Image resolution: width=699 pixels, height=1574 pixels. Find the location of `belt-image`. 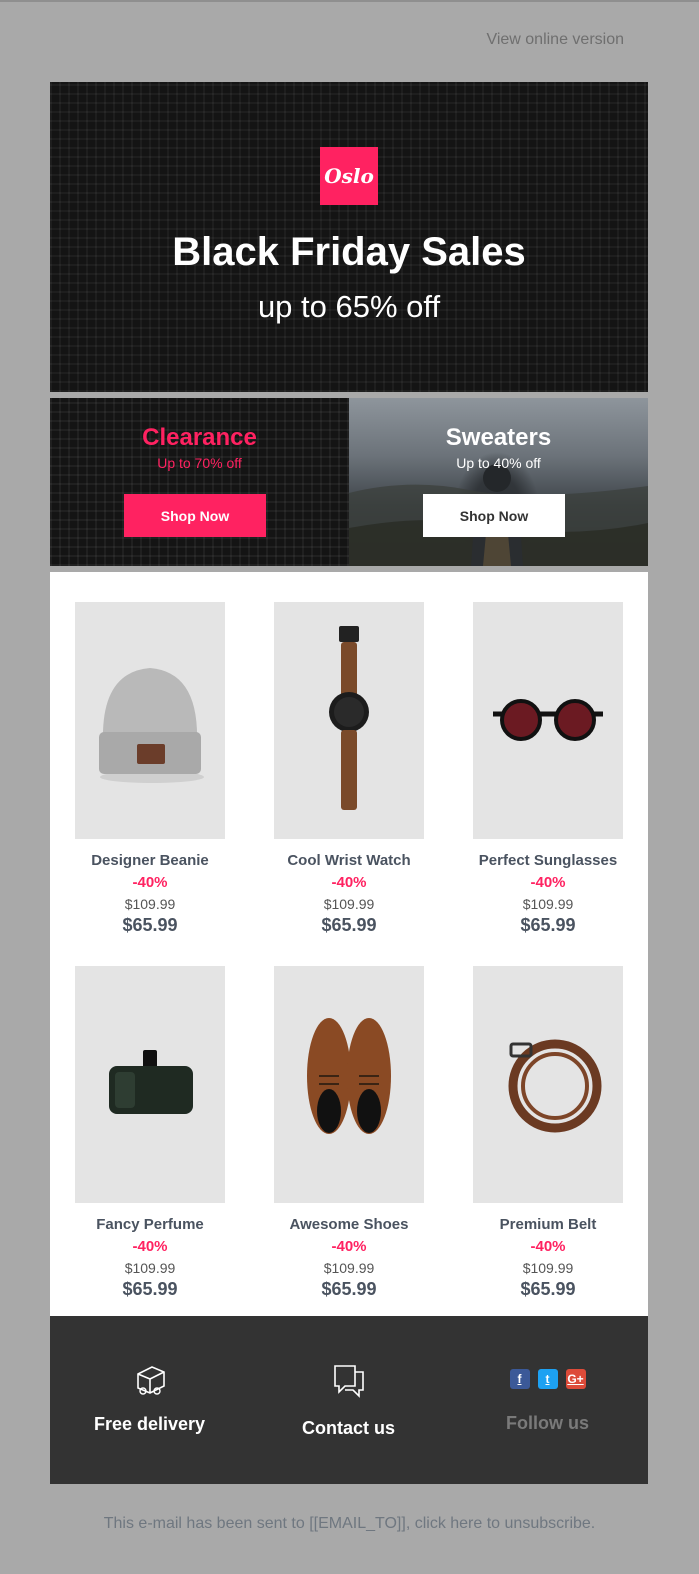

belt-image is located at coordinates (548, 1084).